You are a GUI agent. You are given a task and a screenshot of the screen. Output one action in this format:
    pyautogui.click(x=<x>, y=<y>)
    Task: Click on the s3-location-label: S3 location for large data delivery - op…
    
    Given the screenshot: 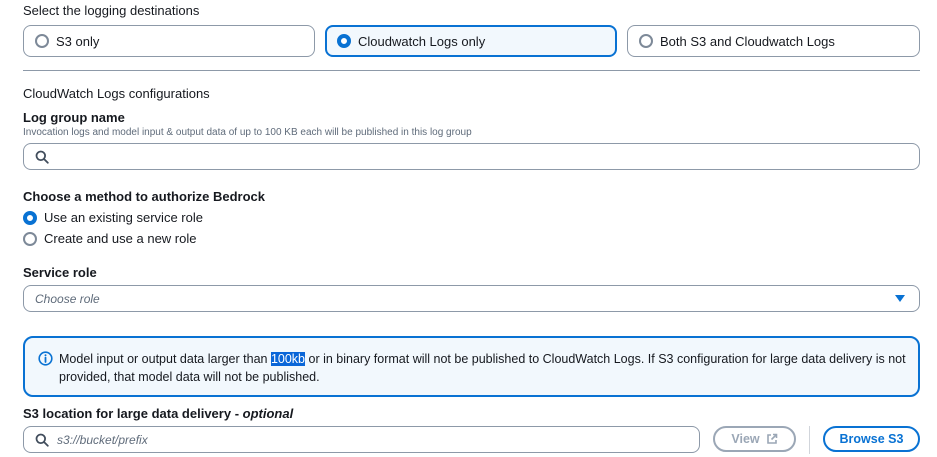 What is the action you would take?
    pyautogui.click(x=158, y=413)
    